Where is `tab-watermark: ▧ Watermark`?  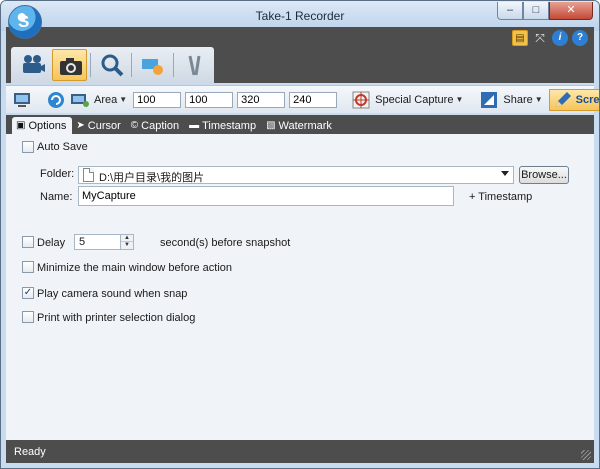
tab-watermark: ▧ Watermark is located at coordinates (300, 125).